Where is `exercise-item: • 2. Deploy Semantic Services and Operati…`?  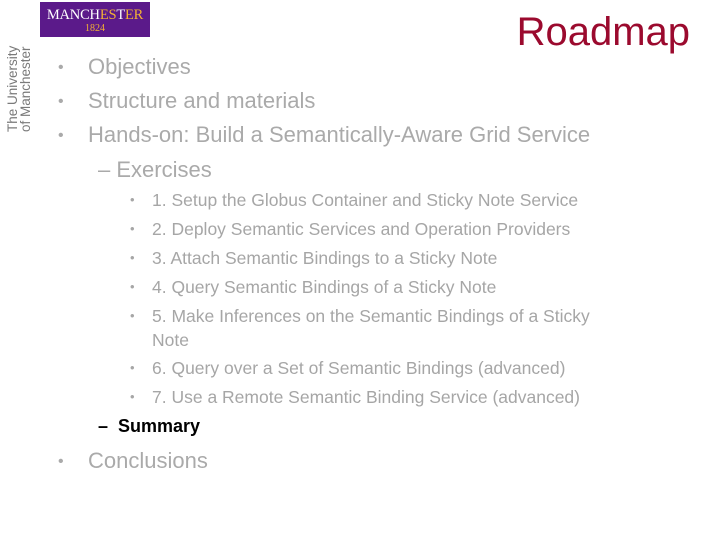
exercise-item: • 2. Deploy Semantic Services and Operati… is located at coordinates (350, 229).